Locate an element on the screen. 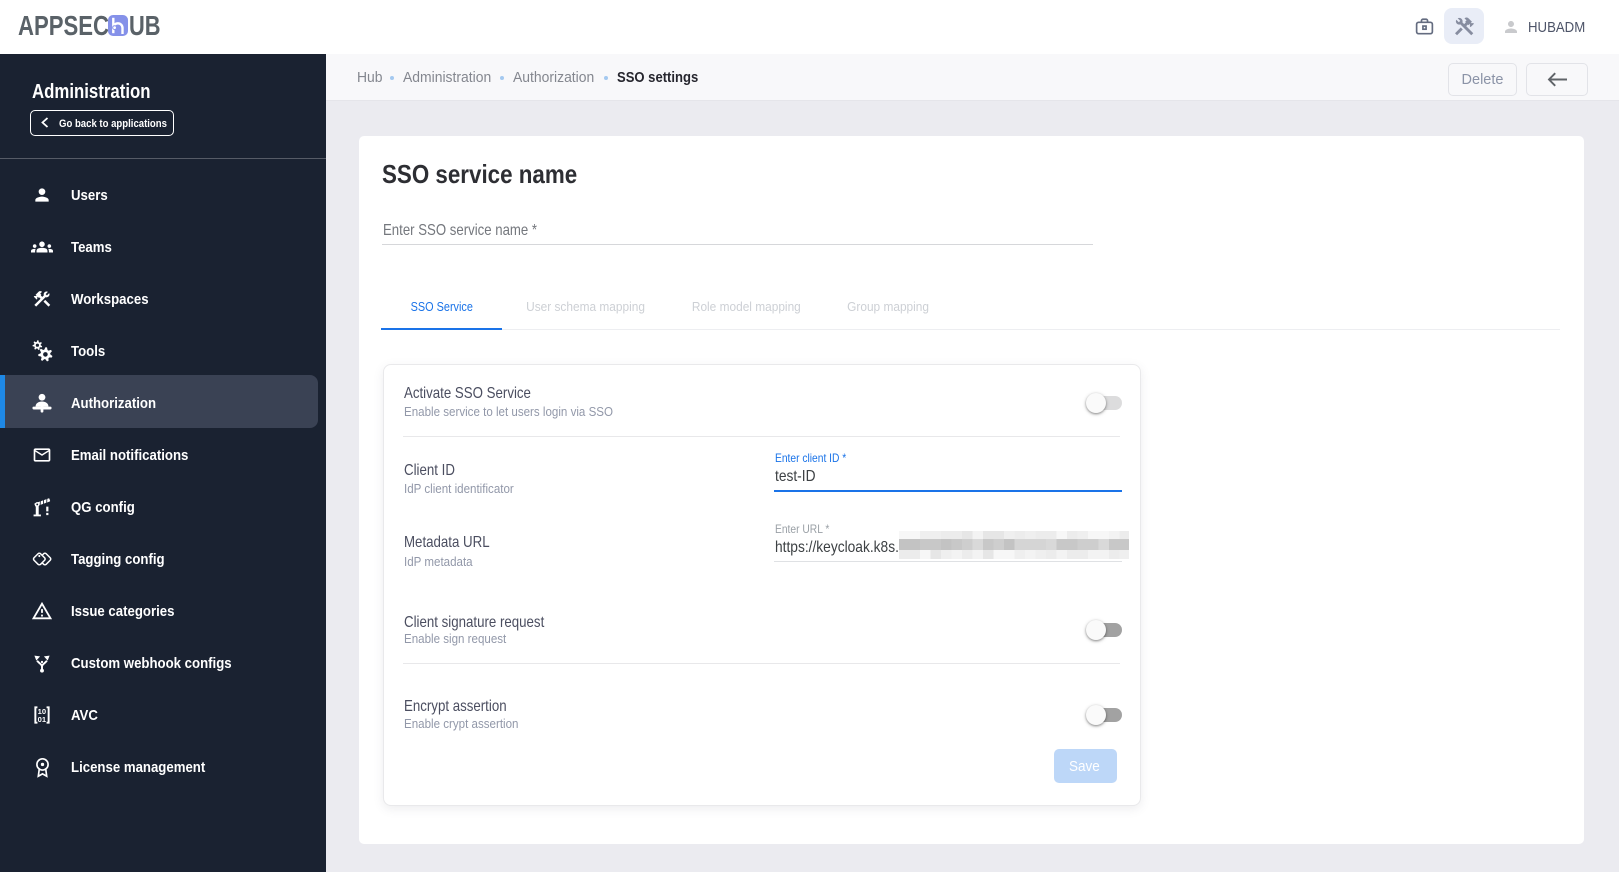 This screenshot has width=1619, height=872. svg-text: 01 is located at coordinates (42, 719).